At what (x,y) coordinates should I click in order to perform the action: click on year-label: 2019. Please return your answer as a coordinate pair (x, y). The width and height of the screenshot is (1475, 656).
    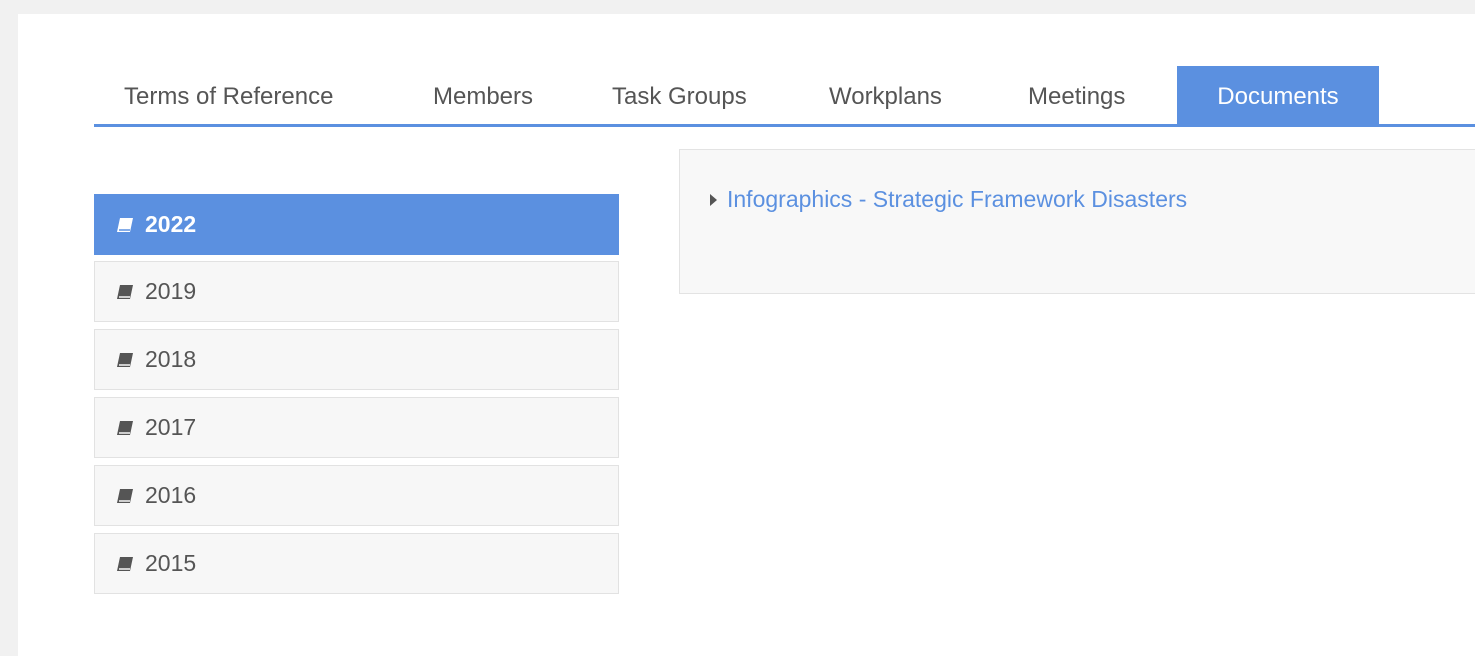
    Looking at the image, I should click on (171, 291).